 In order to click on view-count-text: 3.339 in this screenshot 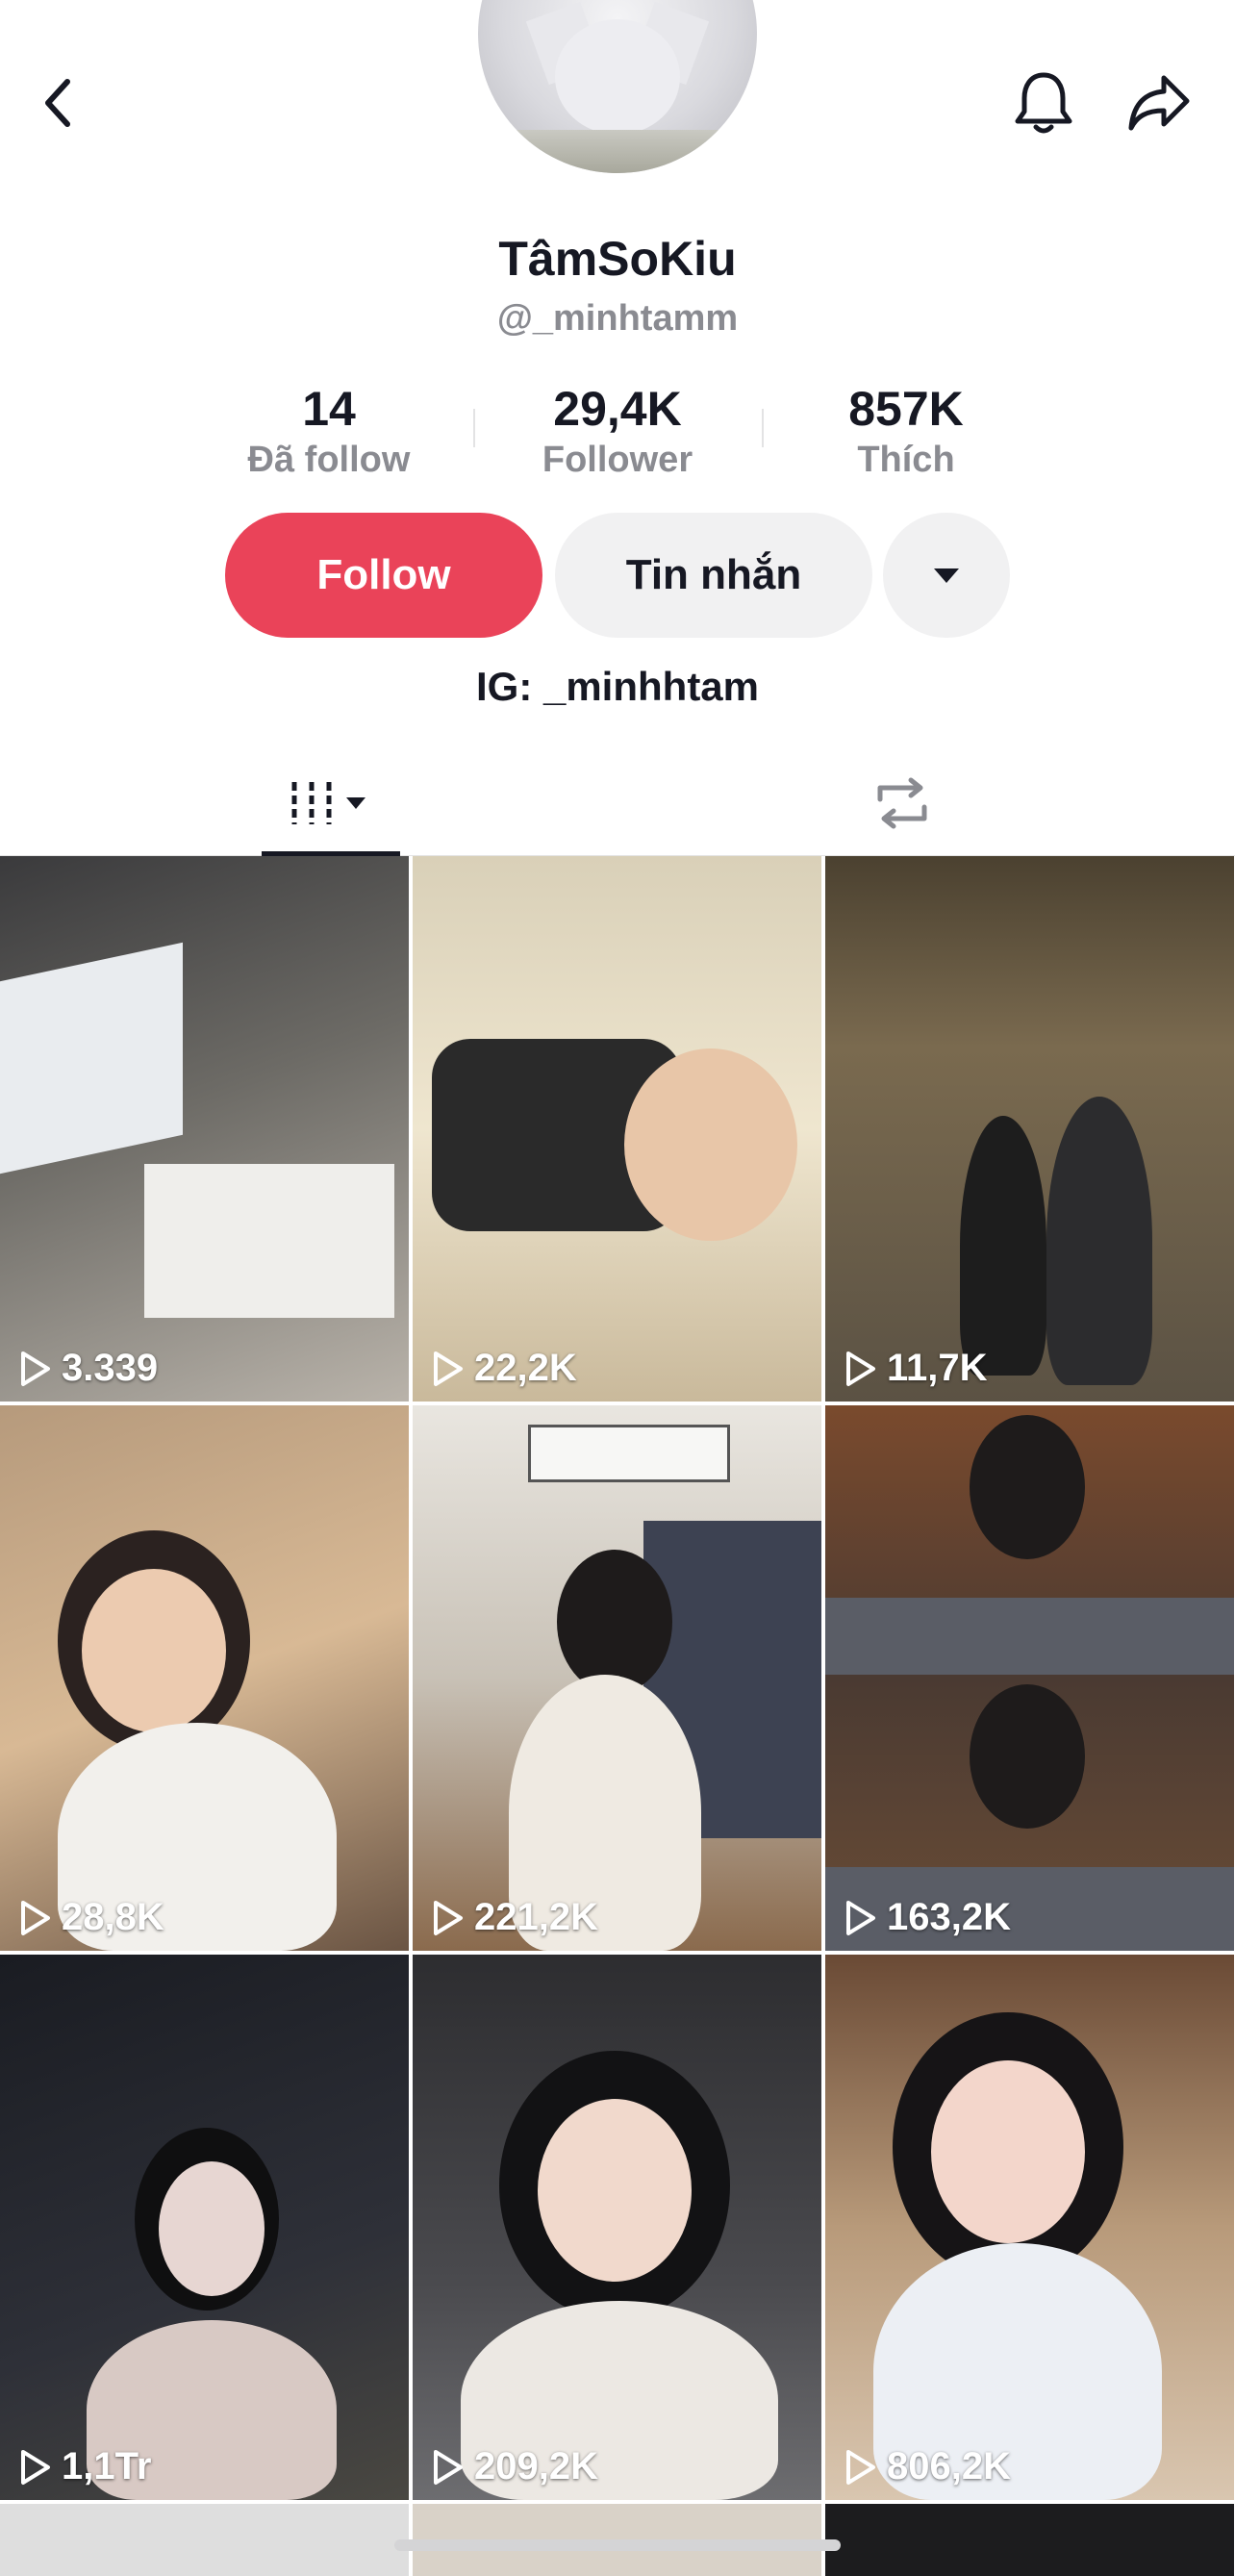, I will do `click(110, 1368)`.